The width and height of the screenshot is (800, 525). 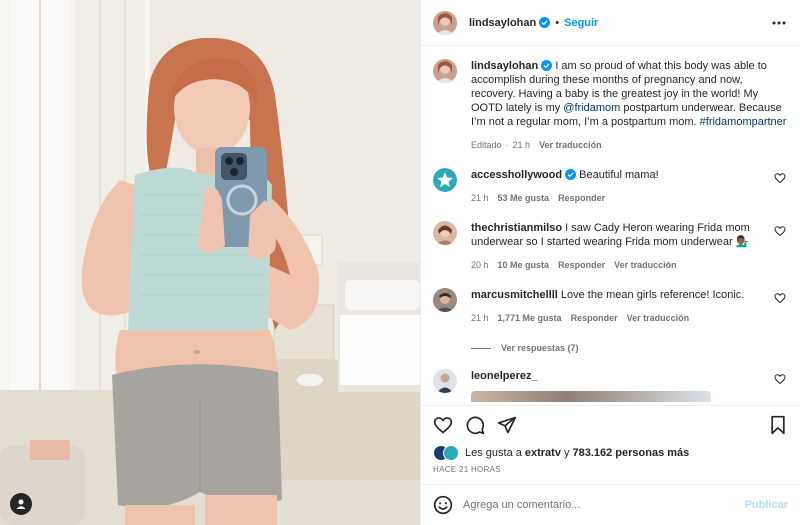 What do you see at coordinates (540, 348) in the screenshot?
I see `view-replies-label: Ver respuestas (7)` at bounding box center [540, 348].